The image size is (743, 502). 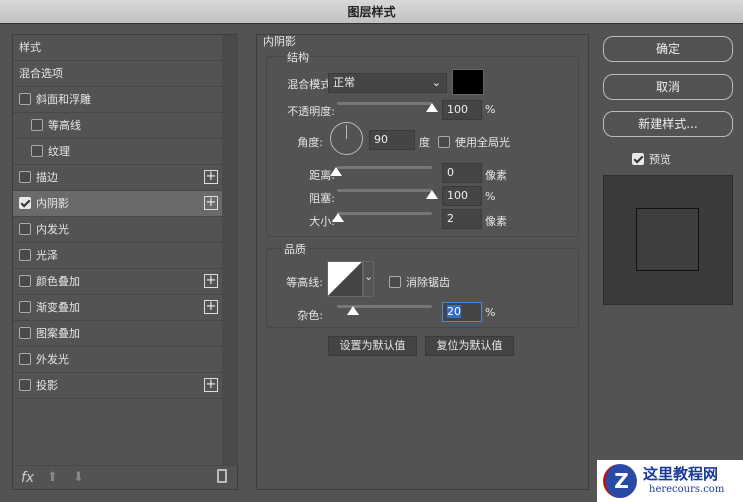 What do you see at coordinates (454, 311) in the screenshot?
I see `noise-value: 20` at bounding box center [454, 311].